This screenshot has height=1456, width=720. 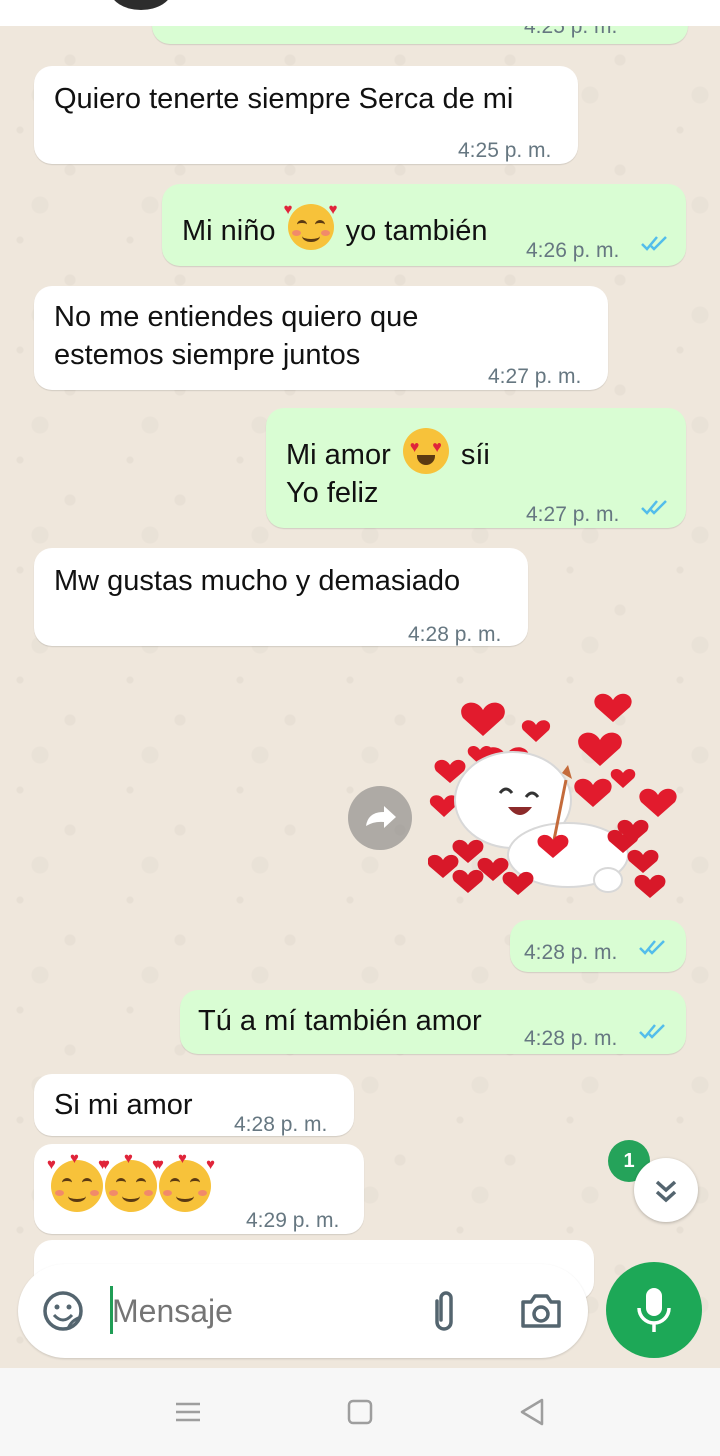 I want to click on message-text-line2: estemos siempre juntos, so click(x=207, y=355).